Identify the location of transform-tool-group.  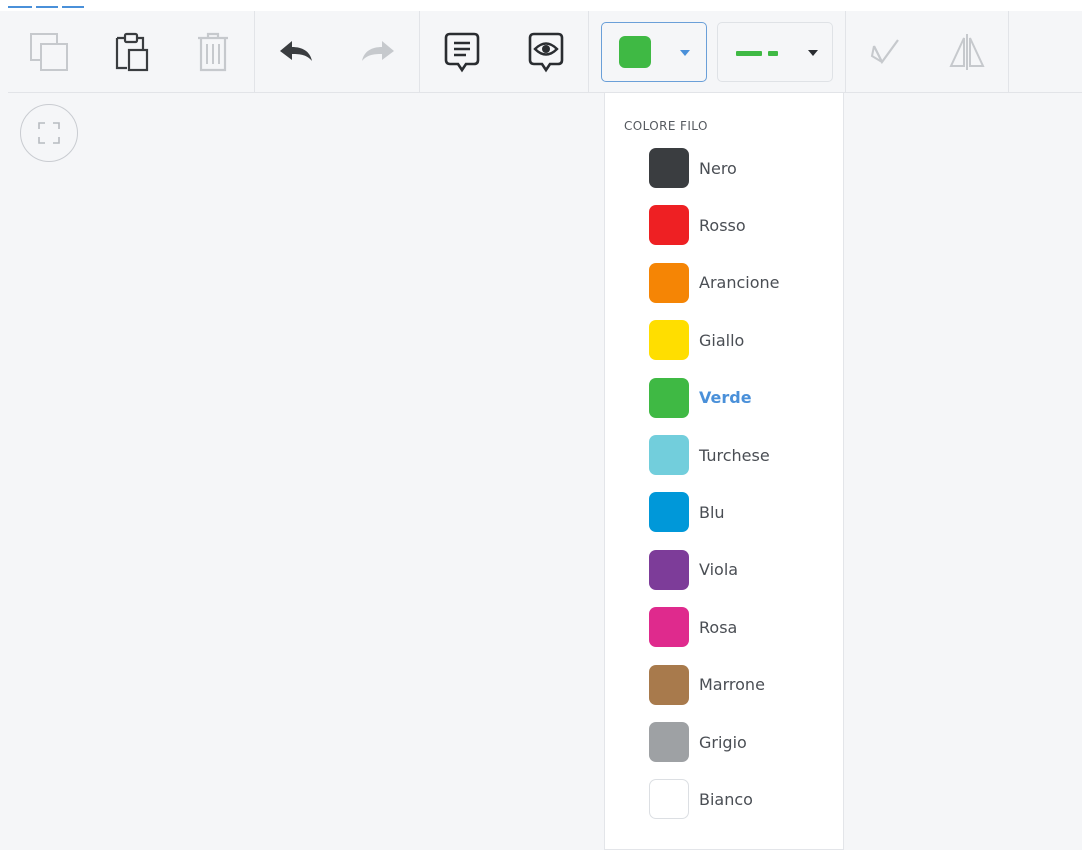
(927, 51).